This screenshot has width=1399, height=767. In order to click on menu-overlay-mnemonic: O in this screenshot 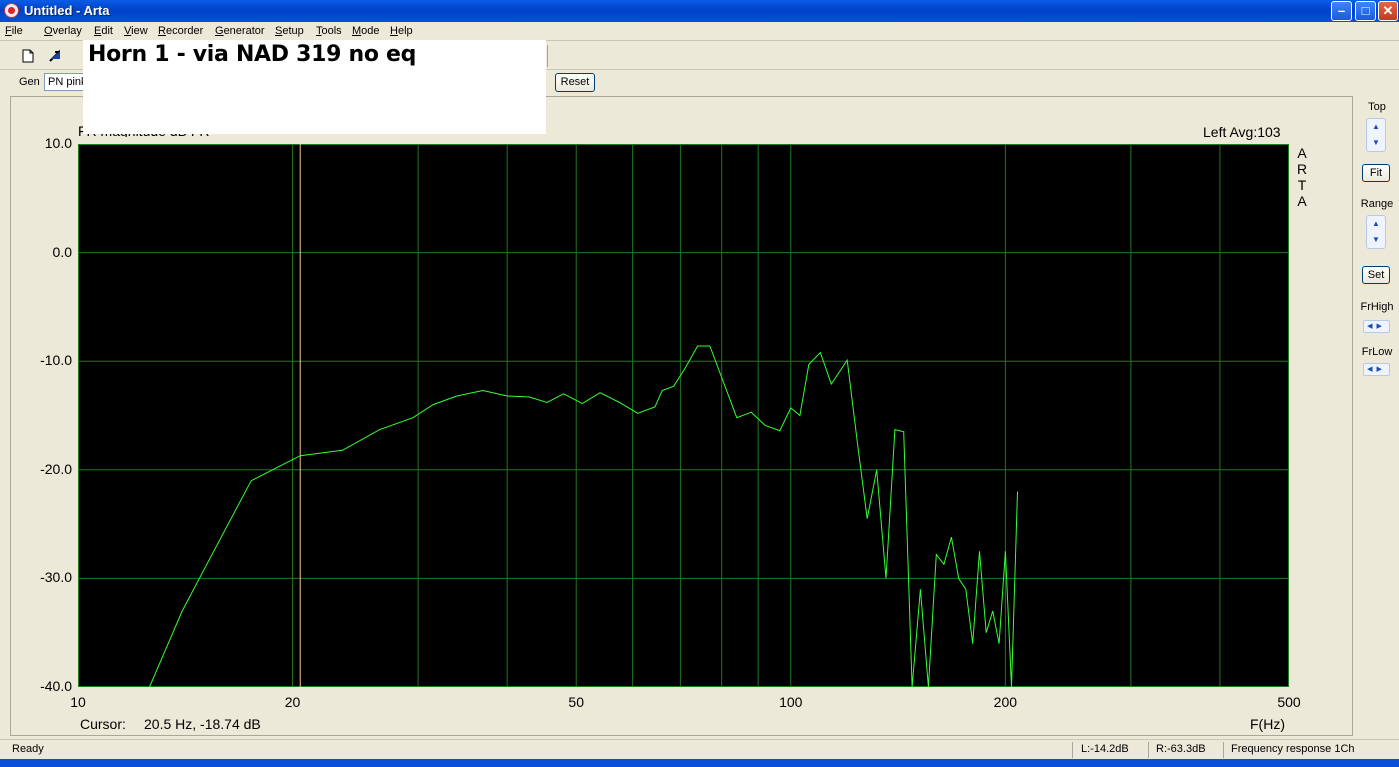, I will do `click(48, 31)`.